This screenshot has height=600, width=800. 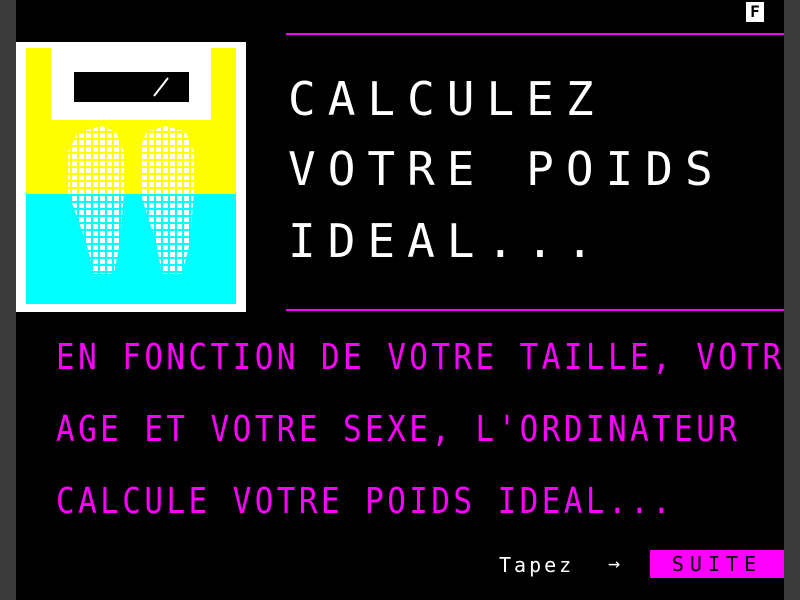 What do you see at coordinates (717, 564) in the screenshot?
I see `suite-button: SUITE` at bounding box center [717, 564].